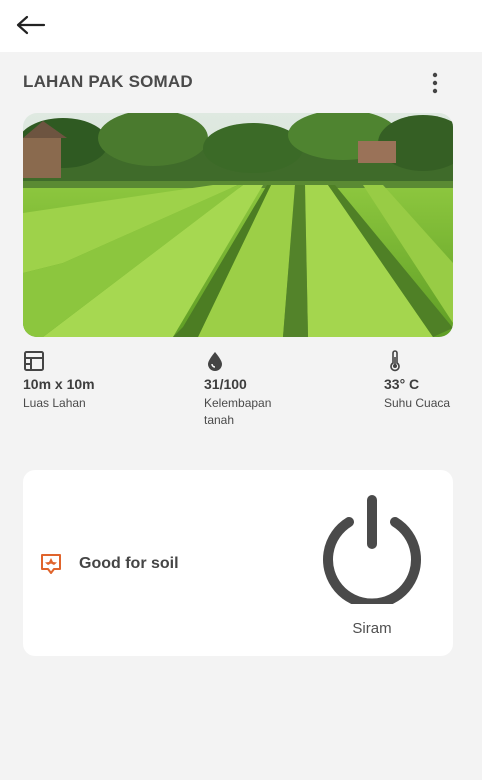 The width and height of the screenshot is (482, 780). I want to click on back-button, so click(31, 25).